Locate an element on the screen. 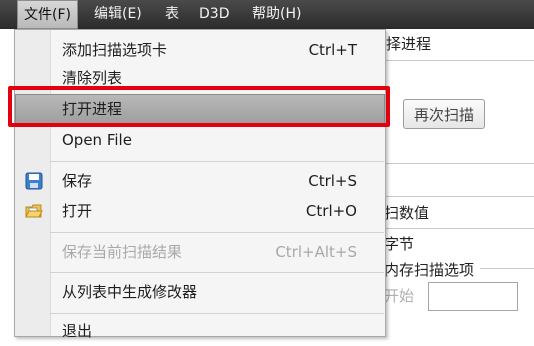  rescan-button: 再次扫描 is located at coordinates (444, 114).